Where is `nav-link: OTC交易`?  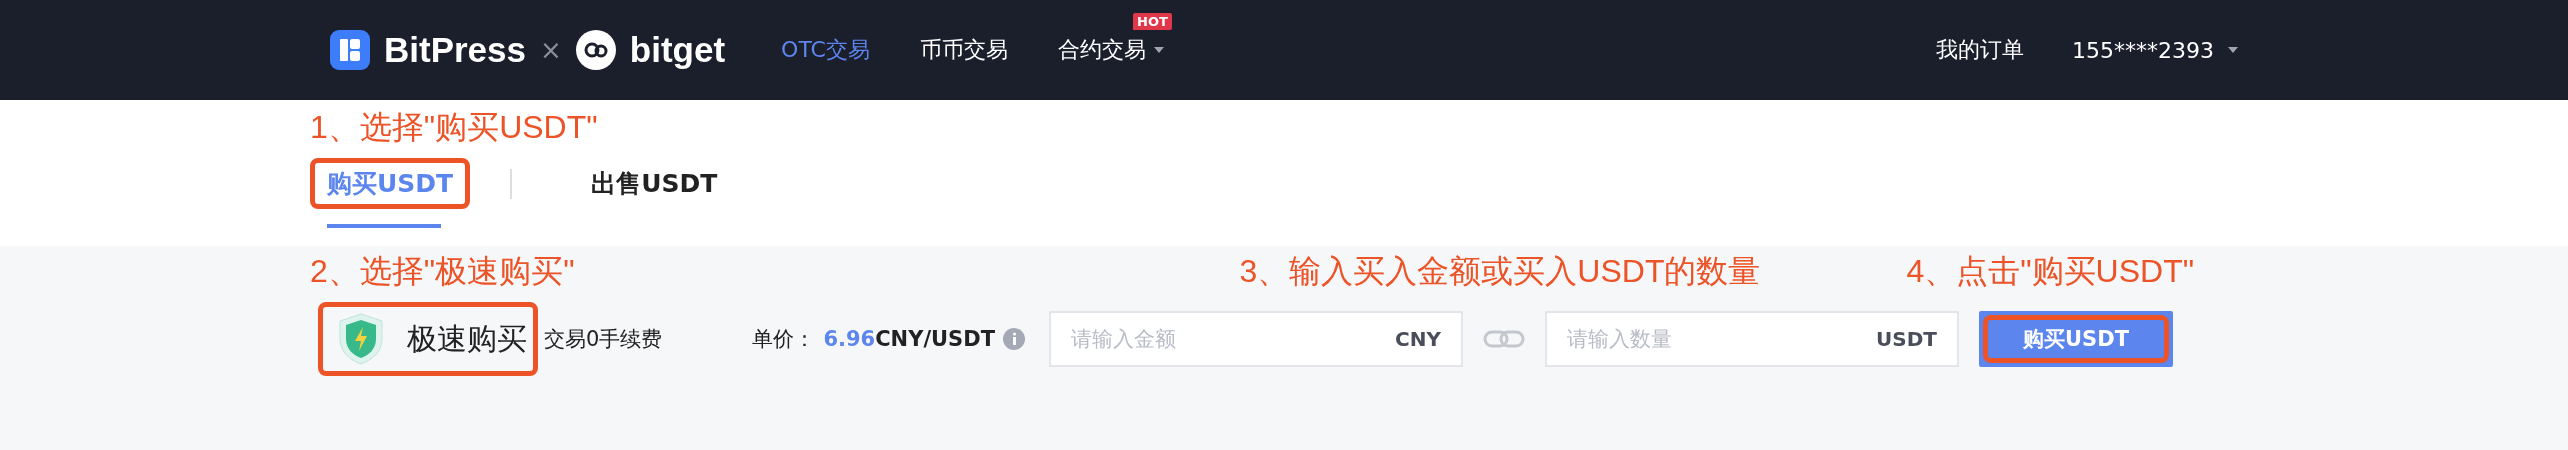 nav-link: OTC交易 is located at coordinates (825, 50).